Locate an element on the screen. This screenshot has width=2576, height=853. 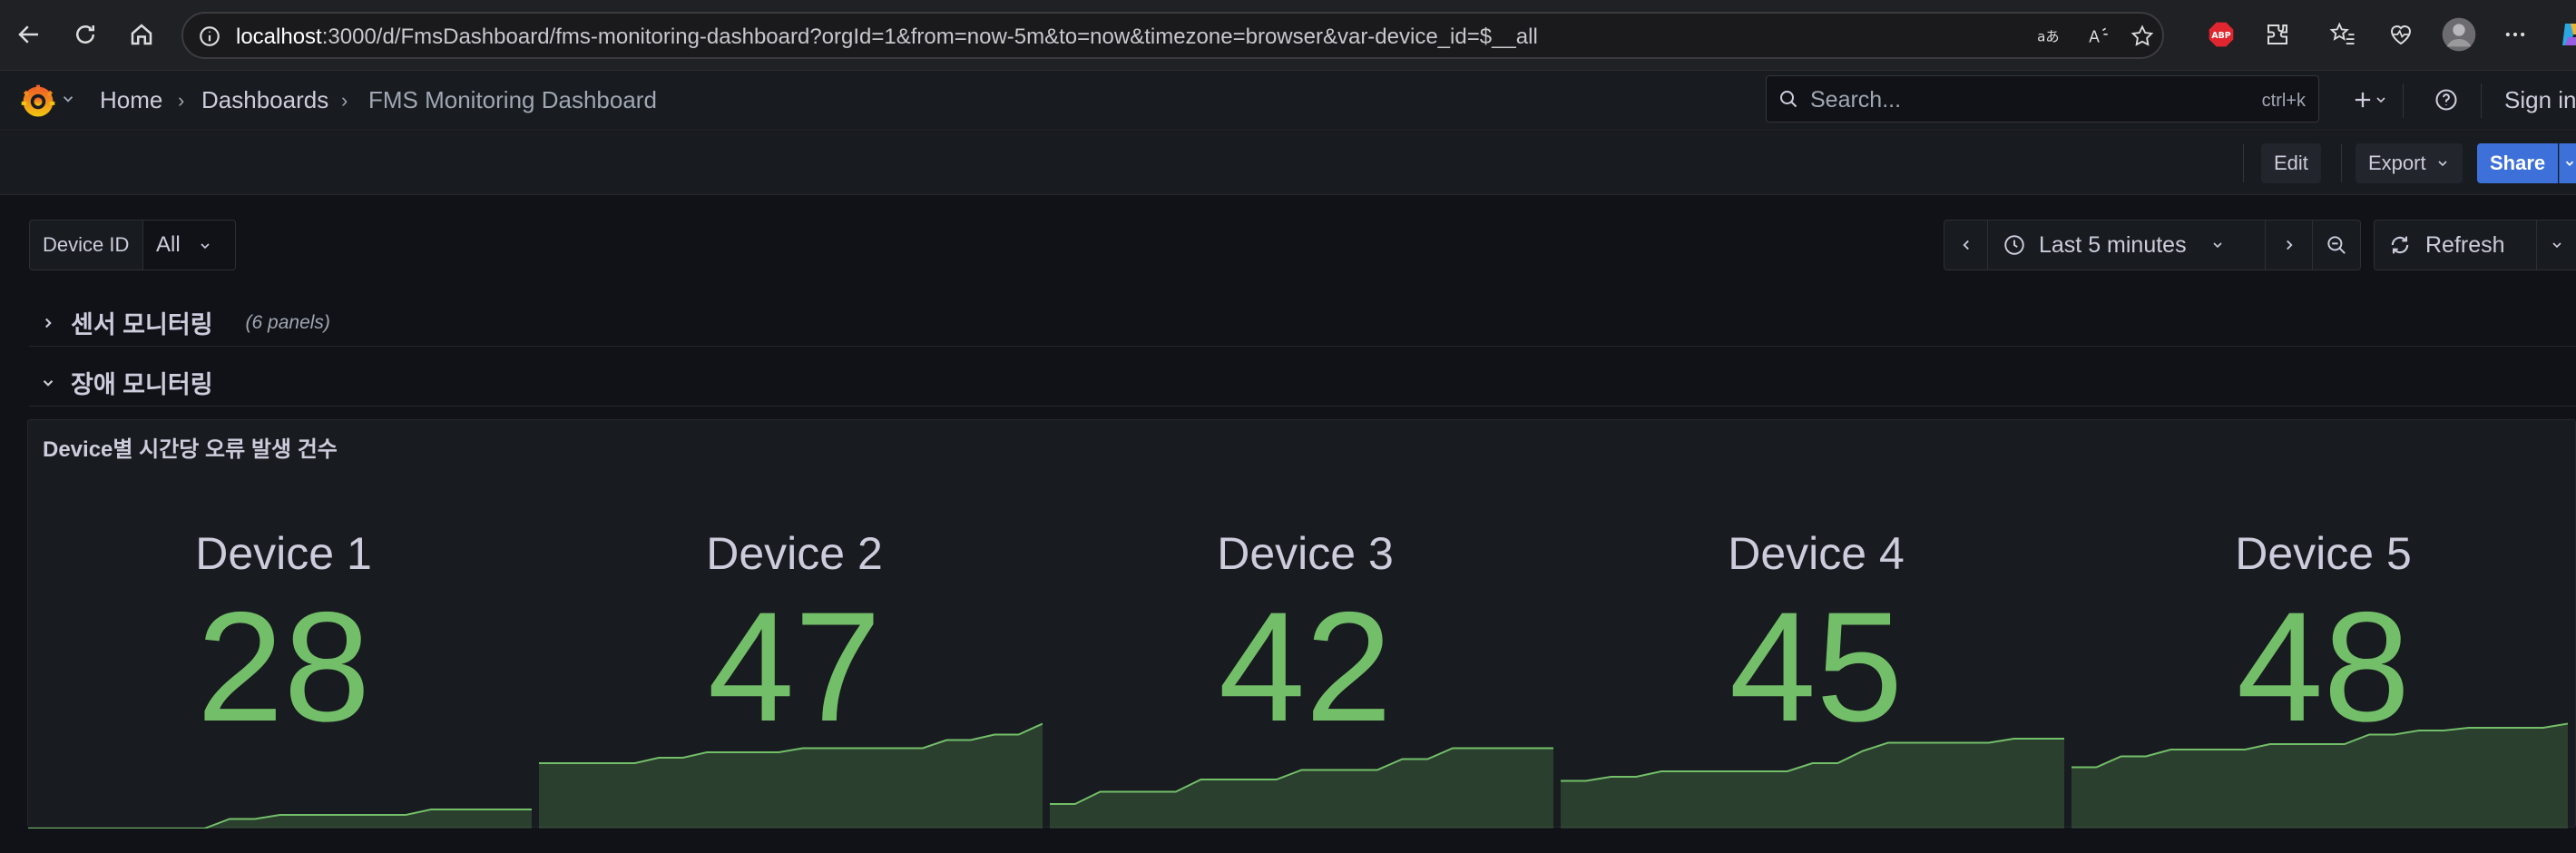
share-button: Share is located at coordinates (2518, 163).